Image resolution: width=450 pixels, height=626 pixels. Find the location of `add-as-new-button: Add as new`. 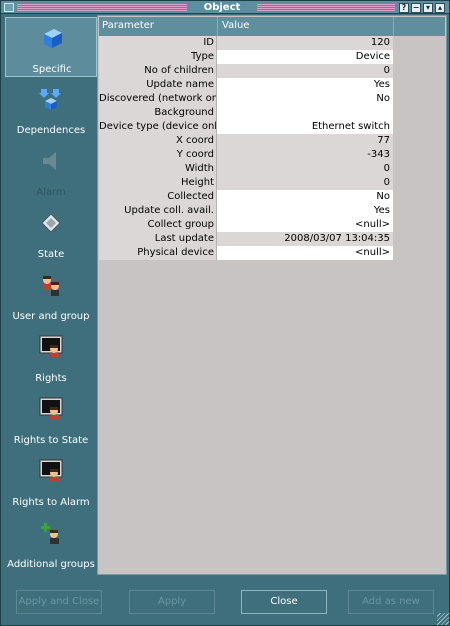

add-as-new-button: Add as new is located at coordinates (391, 602).